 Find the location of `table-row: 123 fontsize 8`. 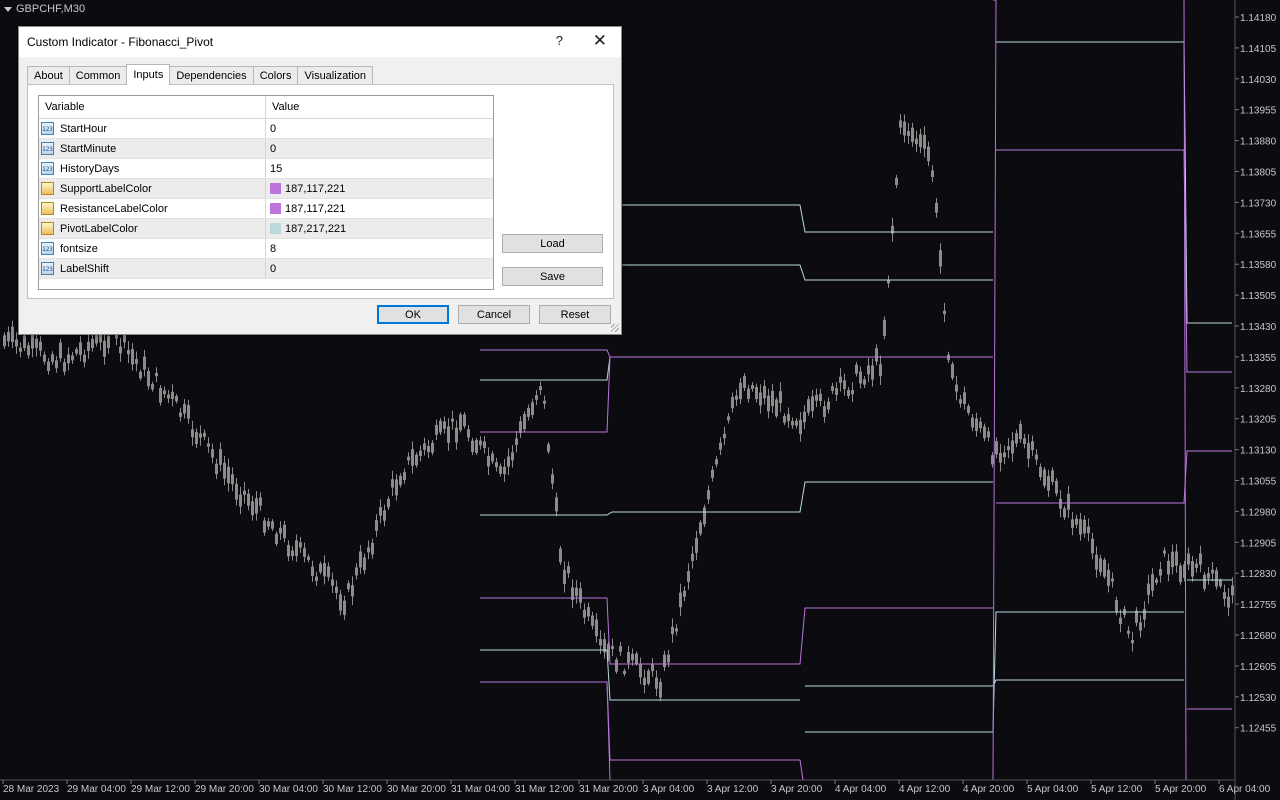

table-row: 123 fontsize 8 is located at coordinates (266, 249).